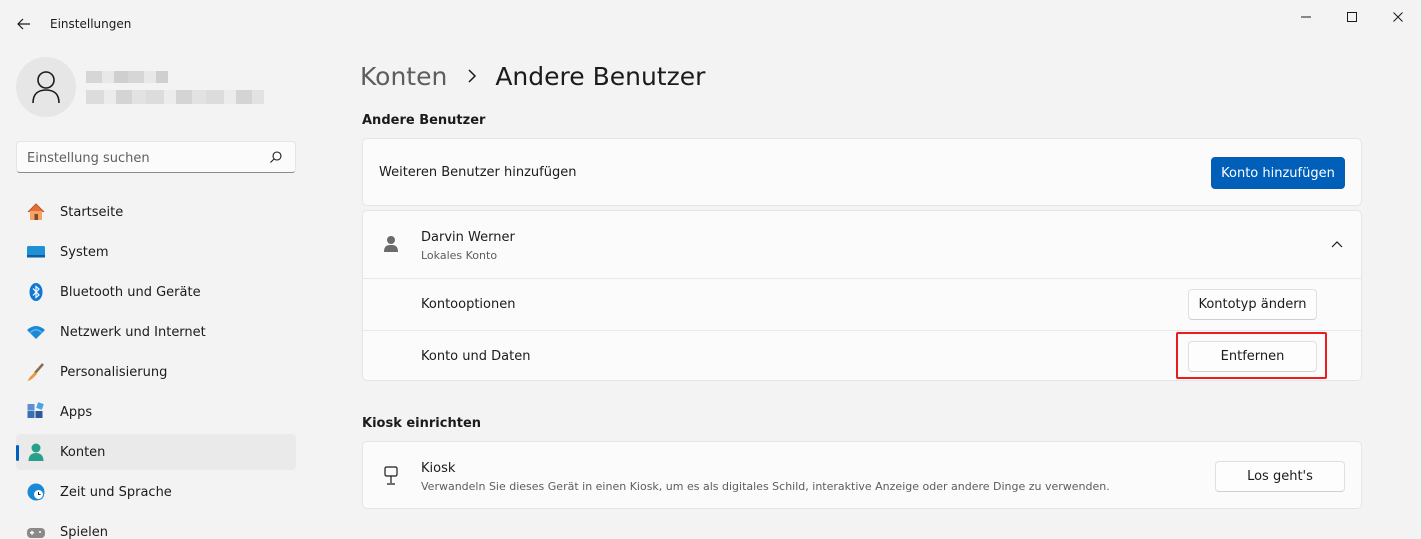  What do you see at coordinates (175, 97) in the screenshot?
I see `blurred-user-email` at bounding box center [175, 97].